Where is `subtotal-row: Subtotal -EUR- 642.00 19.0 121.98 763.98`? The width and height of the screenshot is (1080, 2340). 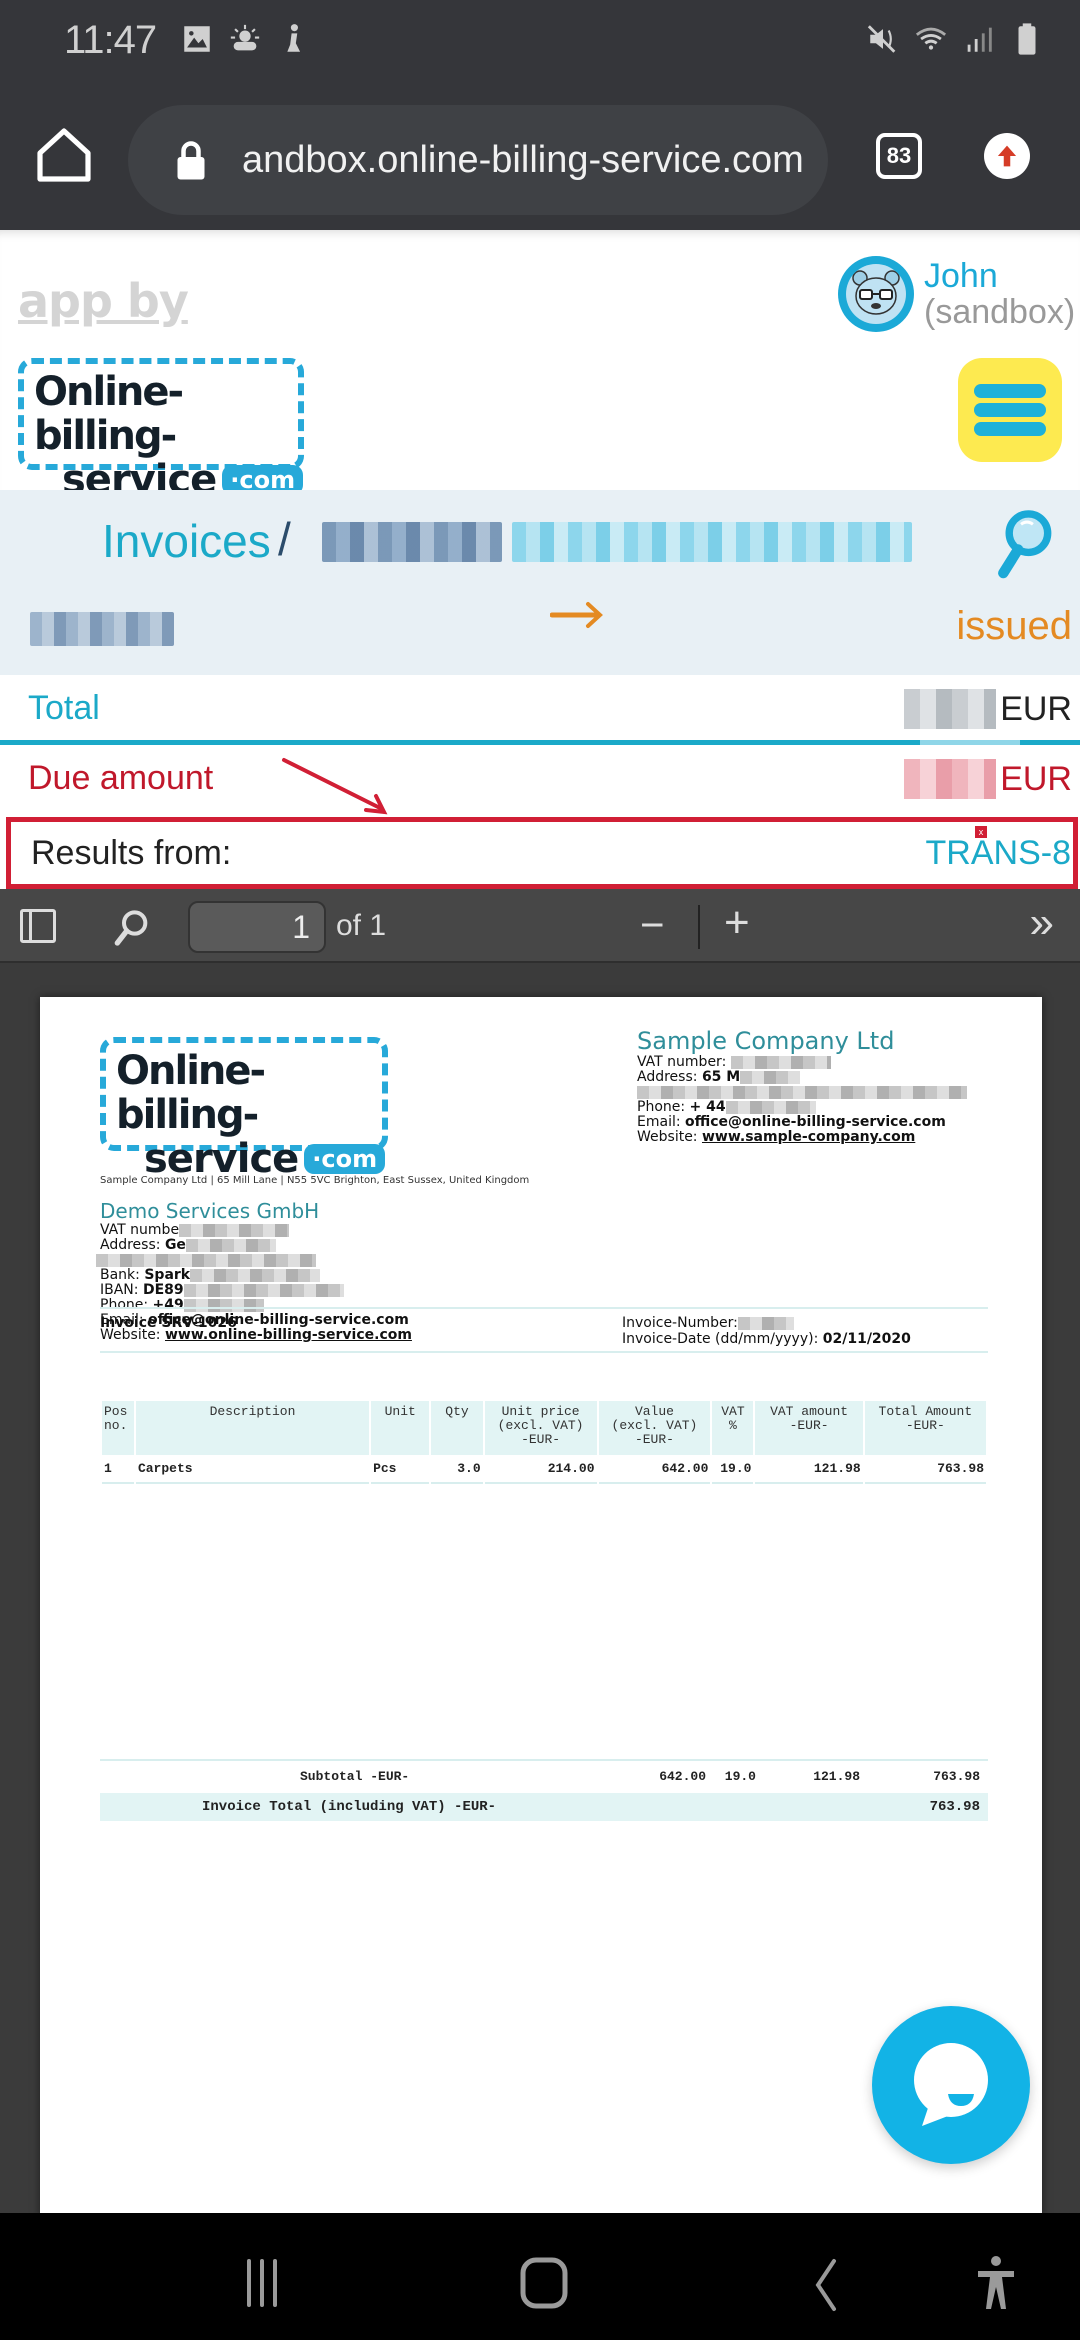
subtotal-row: Subtotal -EUR- 642.00 19.0 121.98 763.98 is located at coordinates (544, 1774).